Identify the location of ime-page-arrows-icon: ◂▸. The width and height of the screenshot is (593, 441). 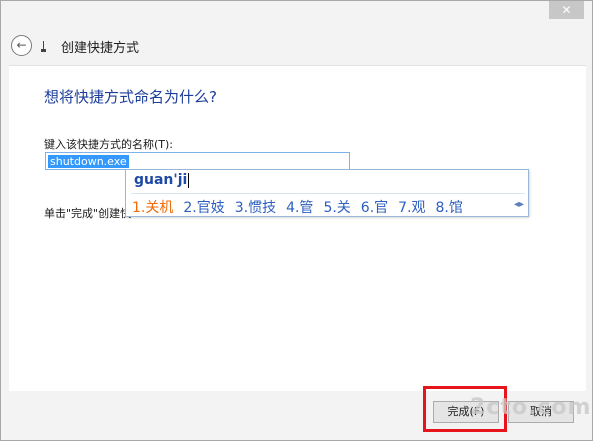
(519, 204).